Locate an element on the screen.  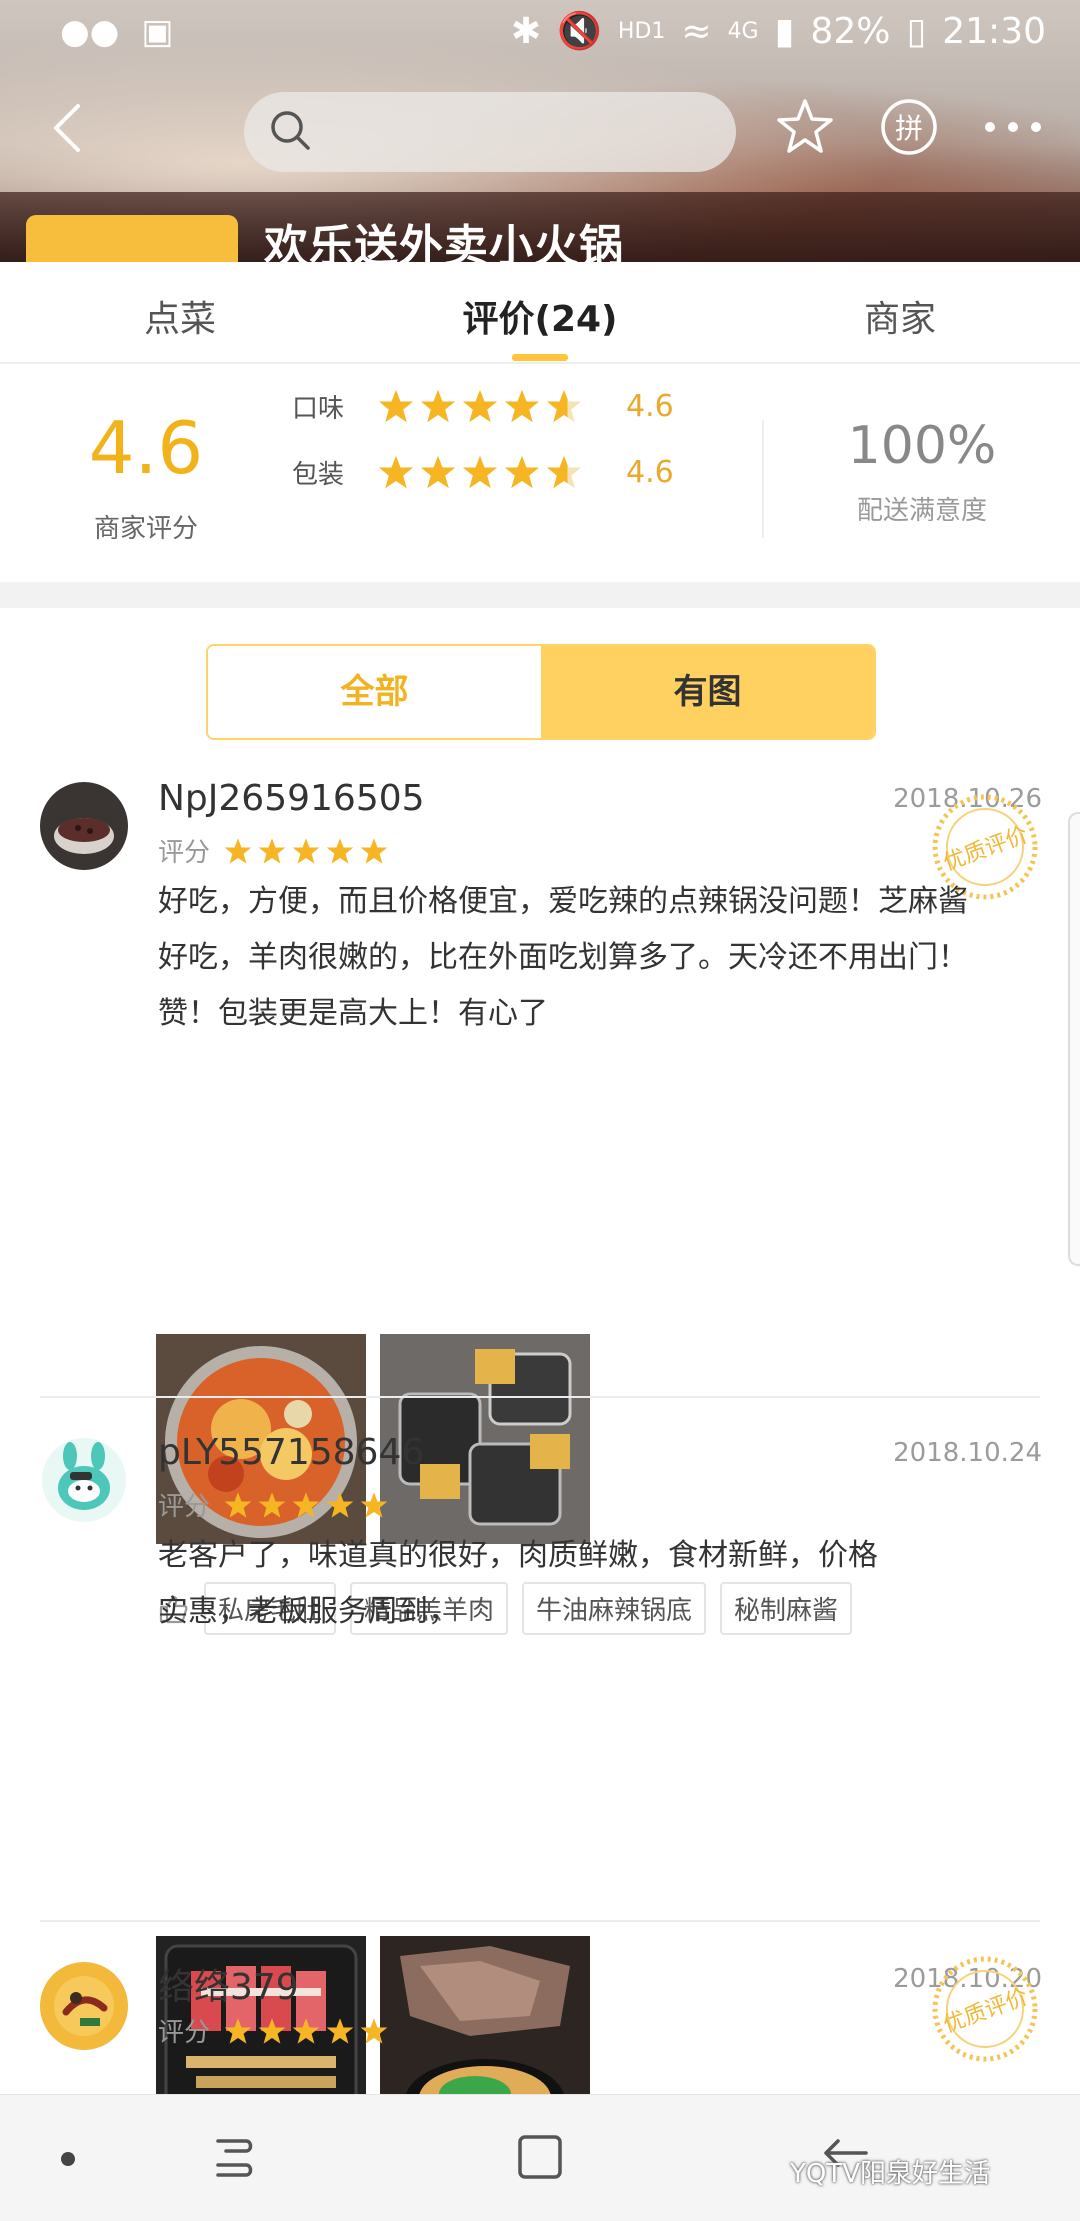
more-button is located at coordinates (1013, 127).